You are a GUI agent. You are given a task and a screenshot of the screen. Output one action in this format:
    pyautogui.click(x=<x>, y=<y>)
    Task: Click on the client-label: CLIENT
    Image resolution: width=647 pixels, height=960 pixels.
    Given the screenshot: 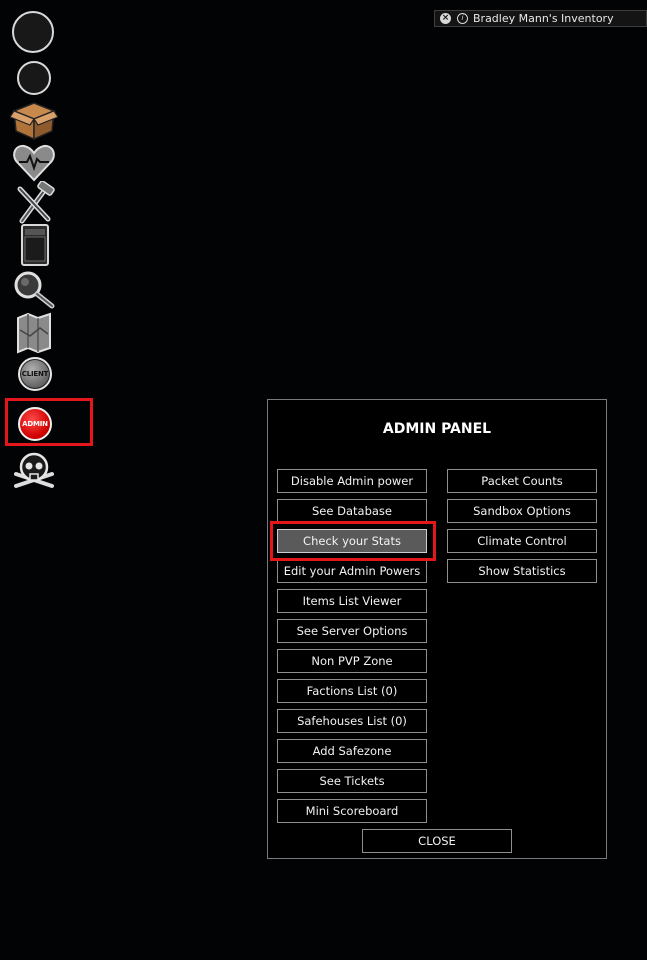 What is the action you would take?
    pyautogui.click(x=35, y=374)
    